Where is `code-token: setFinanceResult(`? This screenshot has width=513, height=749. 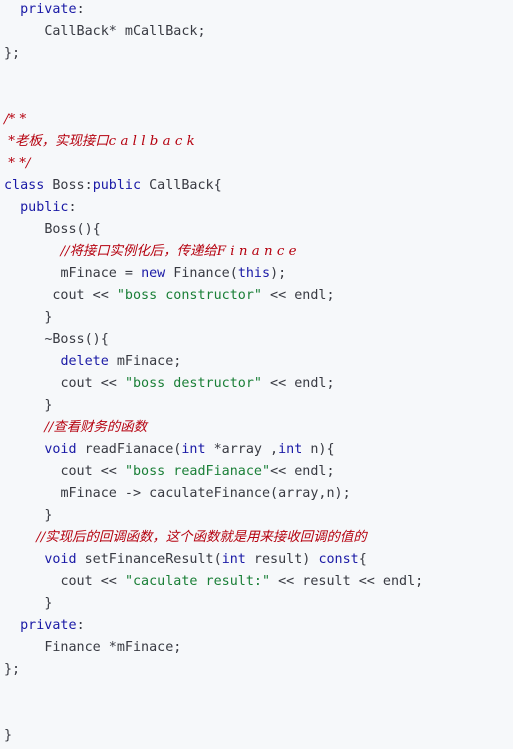
code-token: setFinanceResult( is located at coordinates (149, 559).